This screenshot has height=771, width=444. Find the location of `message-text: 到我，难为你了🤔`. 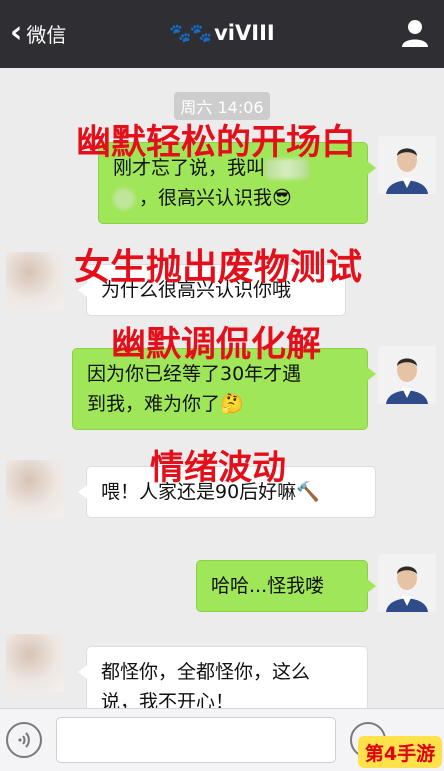

message-text: 到我，难为你了🤔 is located at coordinates (165, 404).